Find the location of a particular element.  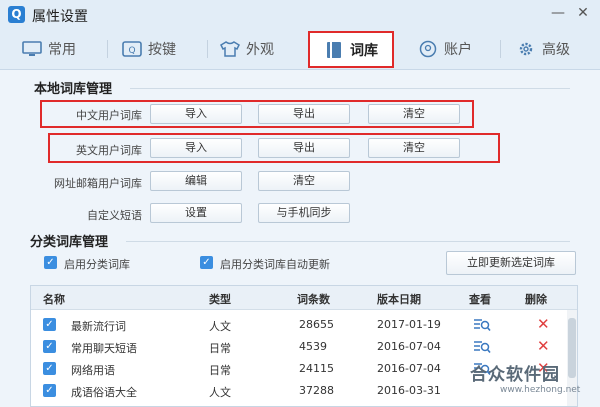

monitor-icon is located at coordinates (32, 48).